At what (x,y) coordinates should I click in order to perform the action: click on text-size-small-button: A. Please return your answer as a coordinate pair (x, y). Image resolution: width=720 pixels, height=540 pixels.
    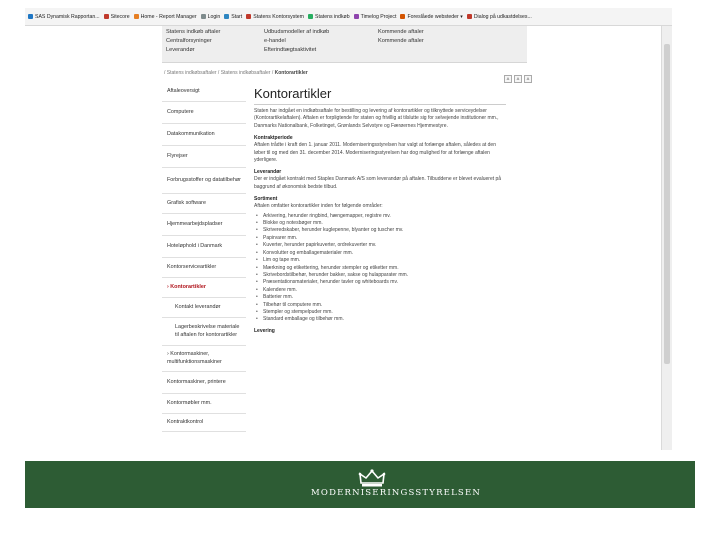
    Looking at the image, I should click on (508, 79).